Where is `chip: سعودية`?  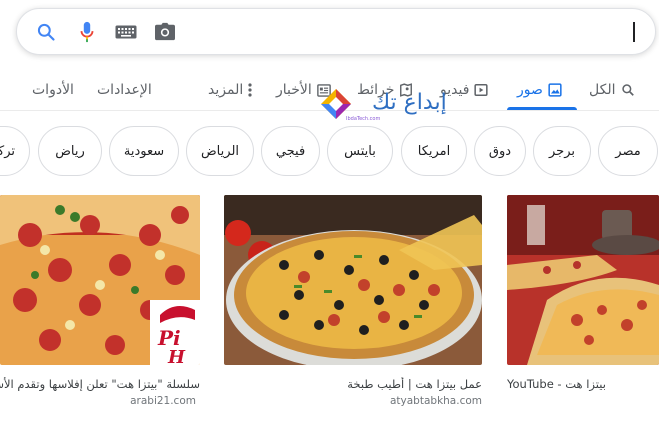
chip: سعودية is located at coordinates (144, 151).